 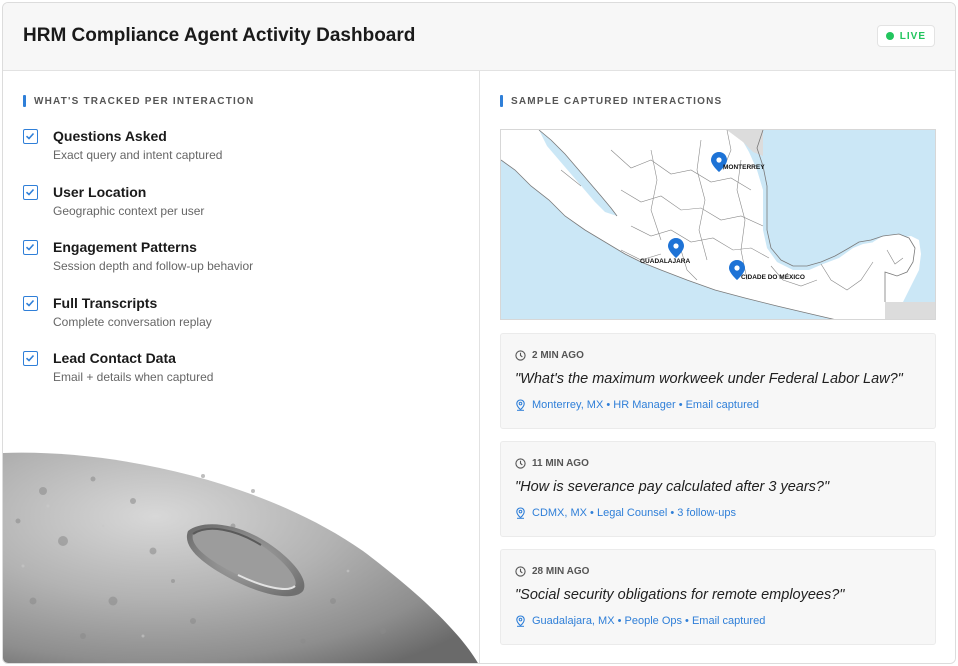 I want to click on interaction-time: 11 MIN AGO, so click(x=552, y=463).